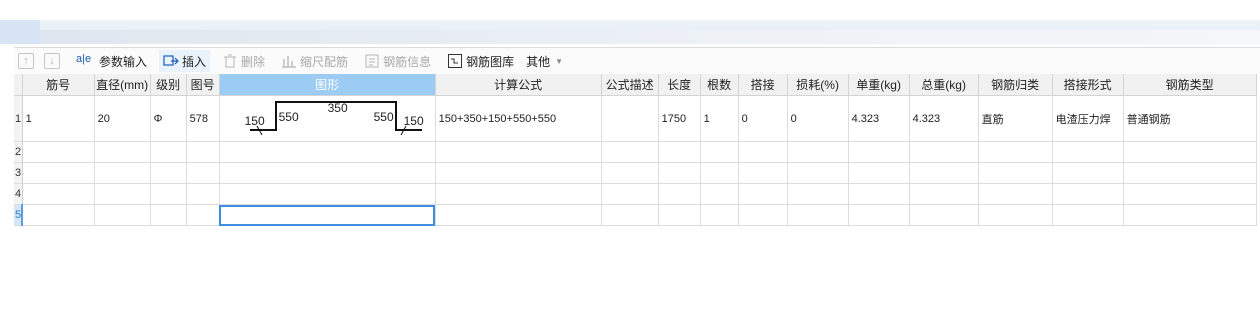  Describe the element at coordinates (630, 85) in the screenshot. I see `col-formula-desc: 公式描述` at that location.